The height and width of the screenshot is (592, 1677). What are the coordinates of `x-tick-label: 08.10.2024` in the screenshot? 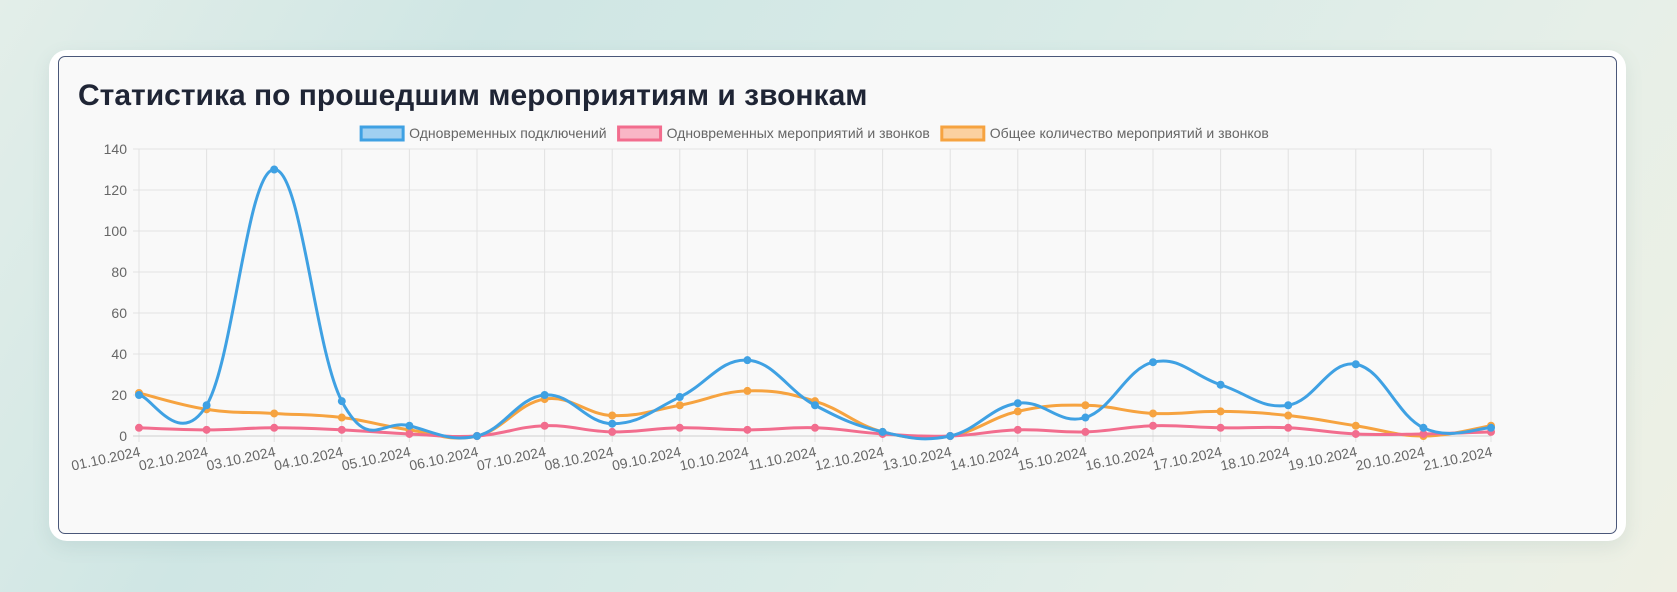 It's located at (579, 458).